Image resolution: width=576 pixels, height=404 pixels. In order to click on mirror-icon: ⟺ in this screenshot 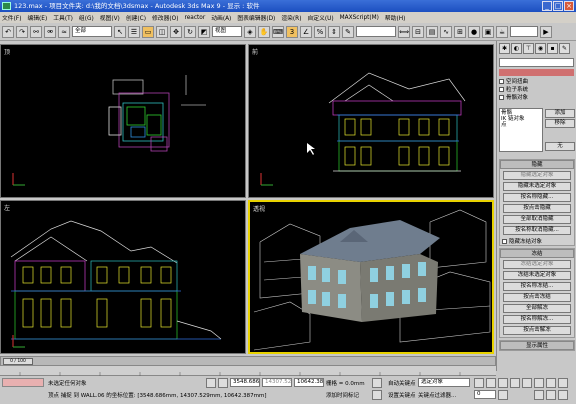, I will do `click(404, 31)`.